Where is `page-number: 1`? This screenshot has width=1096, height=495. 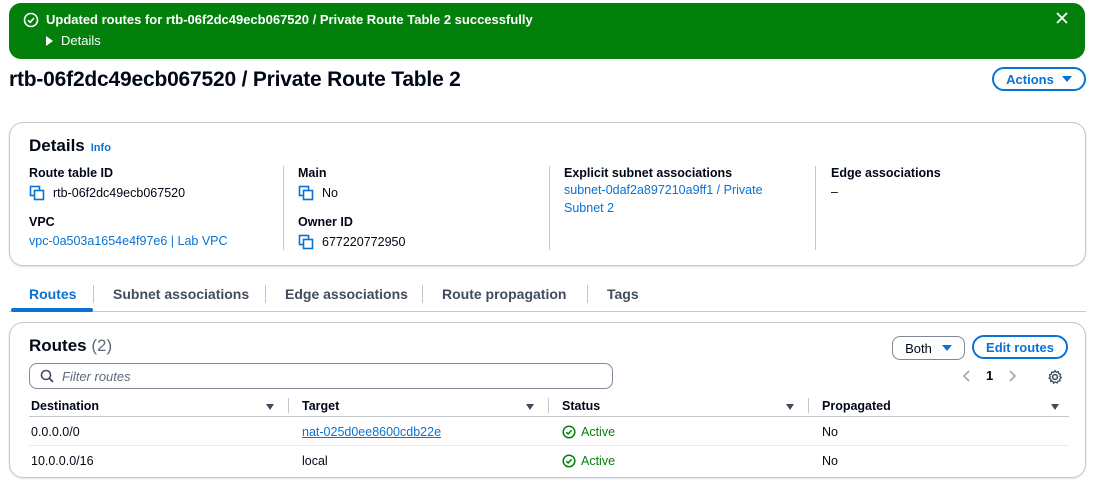
page-number: 1 is located at coordinates (989, 375).